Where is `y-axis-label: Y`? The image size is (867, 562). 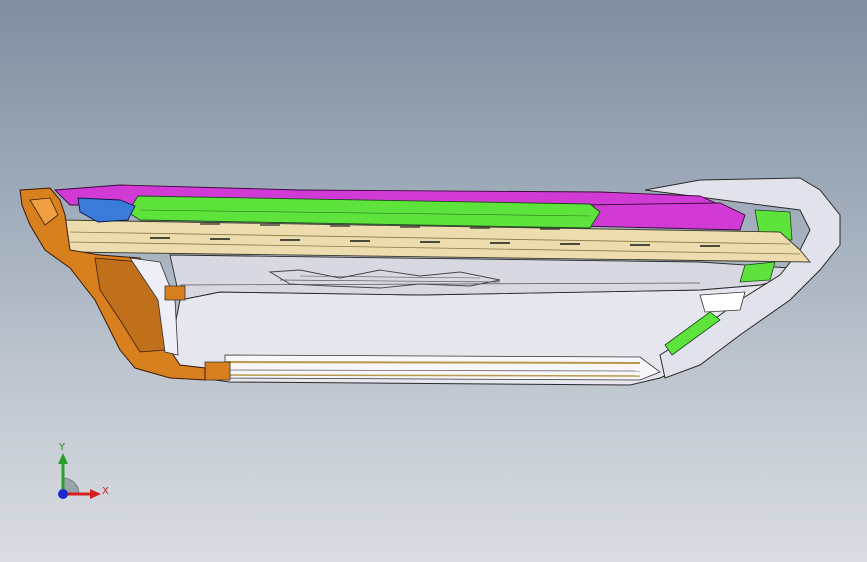 y-axis-label: Y is located at coordinates (62, 447).